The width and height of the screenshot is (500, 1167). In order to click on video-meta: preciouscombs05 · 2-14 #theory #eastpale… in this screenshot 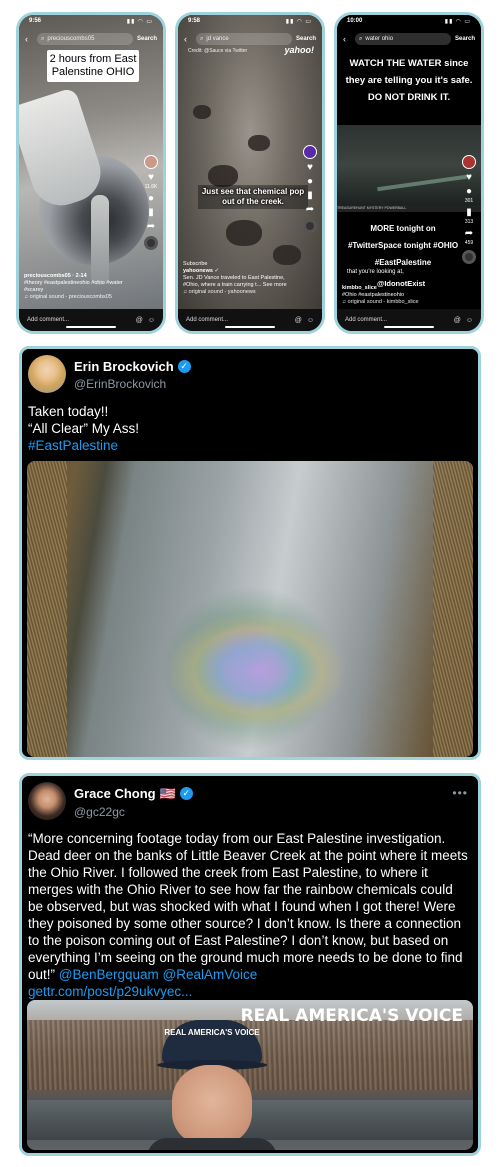, I will do `click(81, 287)`.